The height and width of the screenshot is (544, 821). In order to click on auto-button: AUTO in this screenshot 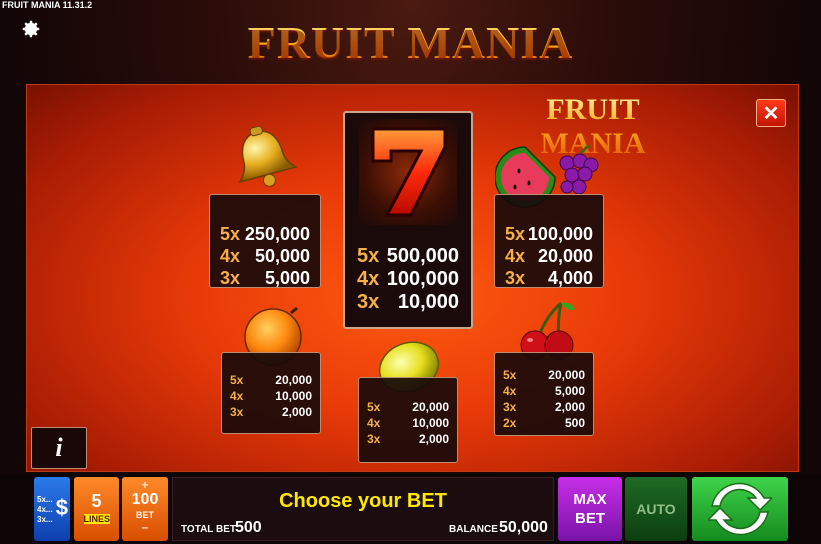, I will do `click(656, 509)`.